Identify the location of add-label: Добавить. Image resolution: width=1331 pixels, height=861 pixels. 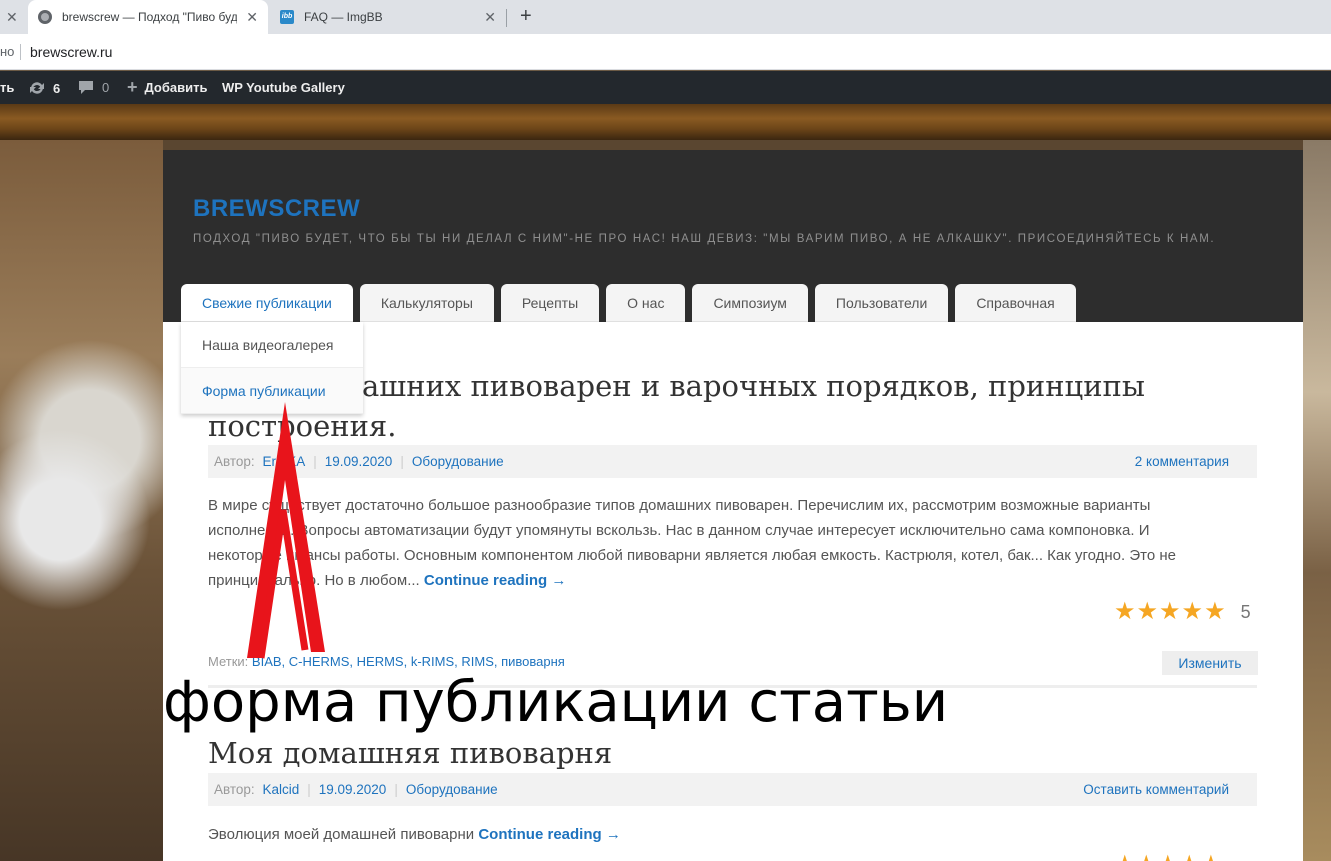
(176, 87).